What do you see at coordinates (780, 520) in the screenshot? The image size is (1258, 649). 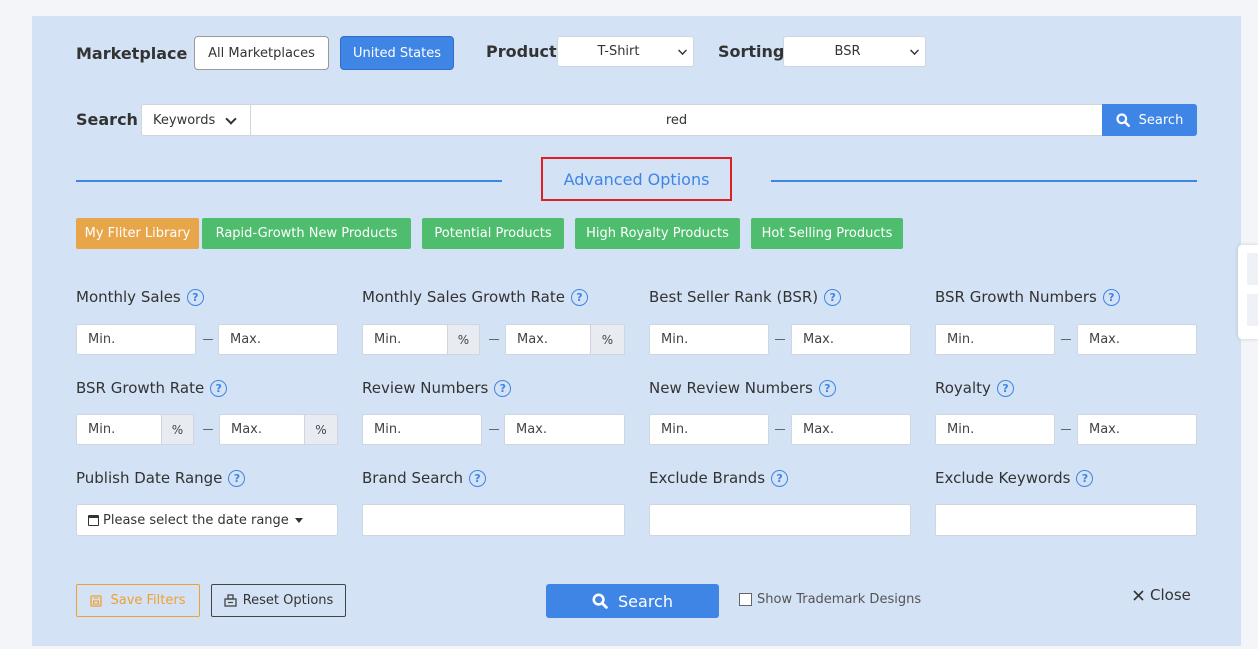 I see `exclude-brands-input` at bounding box center [780, 520].